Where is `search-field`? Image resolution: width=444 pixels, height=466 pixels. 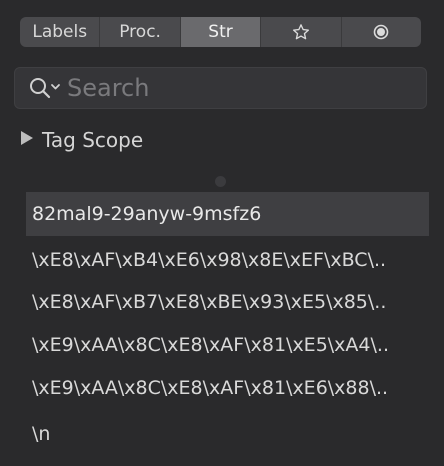
search-field is located at coordinates (220, 88).